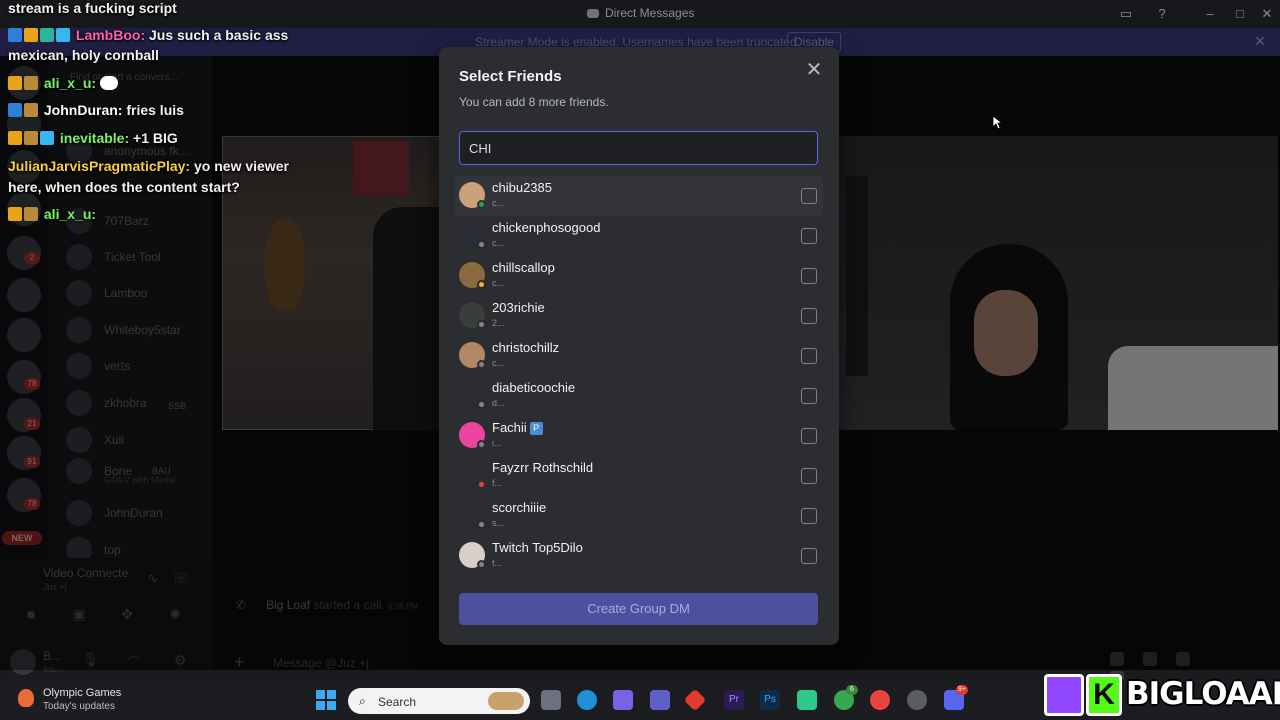 The width and height of the screenshot is (1280, 720). What do you see at coordinates (99, 166) in the screenshot?
I see `chat-username: JulianJarvisPragmaticPlay:` at bounding box center [99, 166].